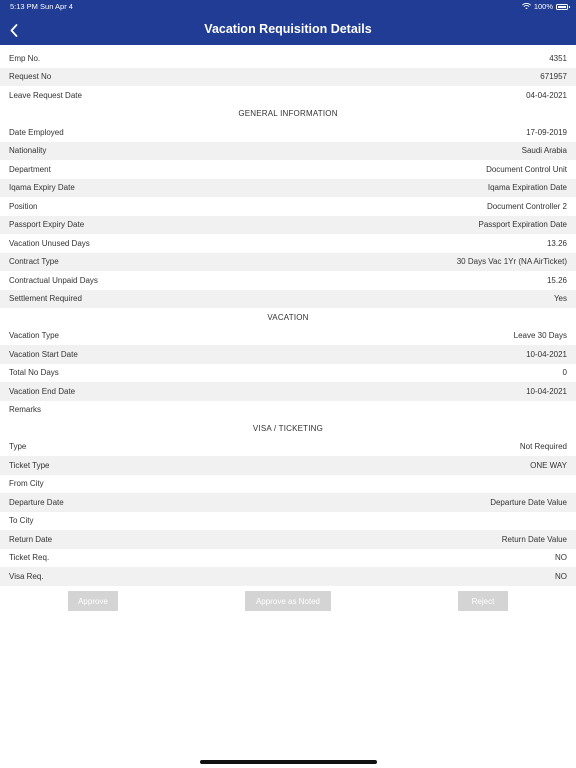 Image resolution: width=576 pixels, height=768 pixels. Describe the element at coordinates (42, 391) in the screenshot. I see `detail-label: Vacation End Date` at that location.